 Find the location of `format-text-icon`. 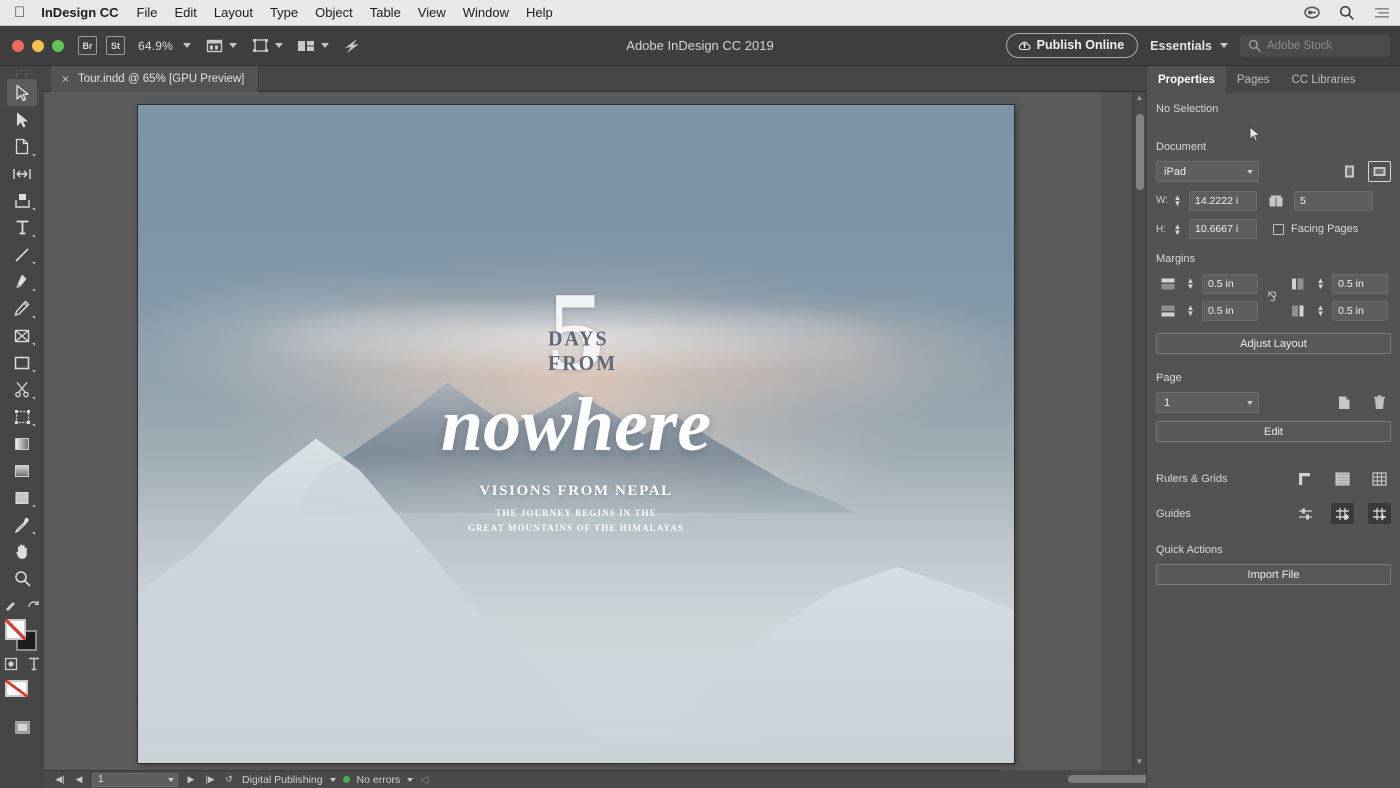

format-text-icon is located at coordinates (34, 666).